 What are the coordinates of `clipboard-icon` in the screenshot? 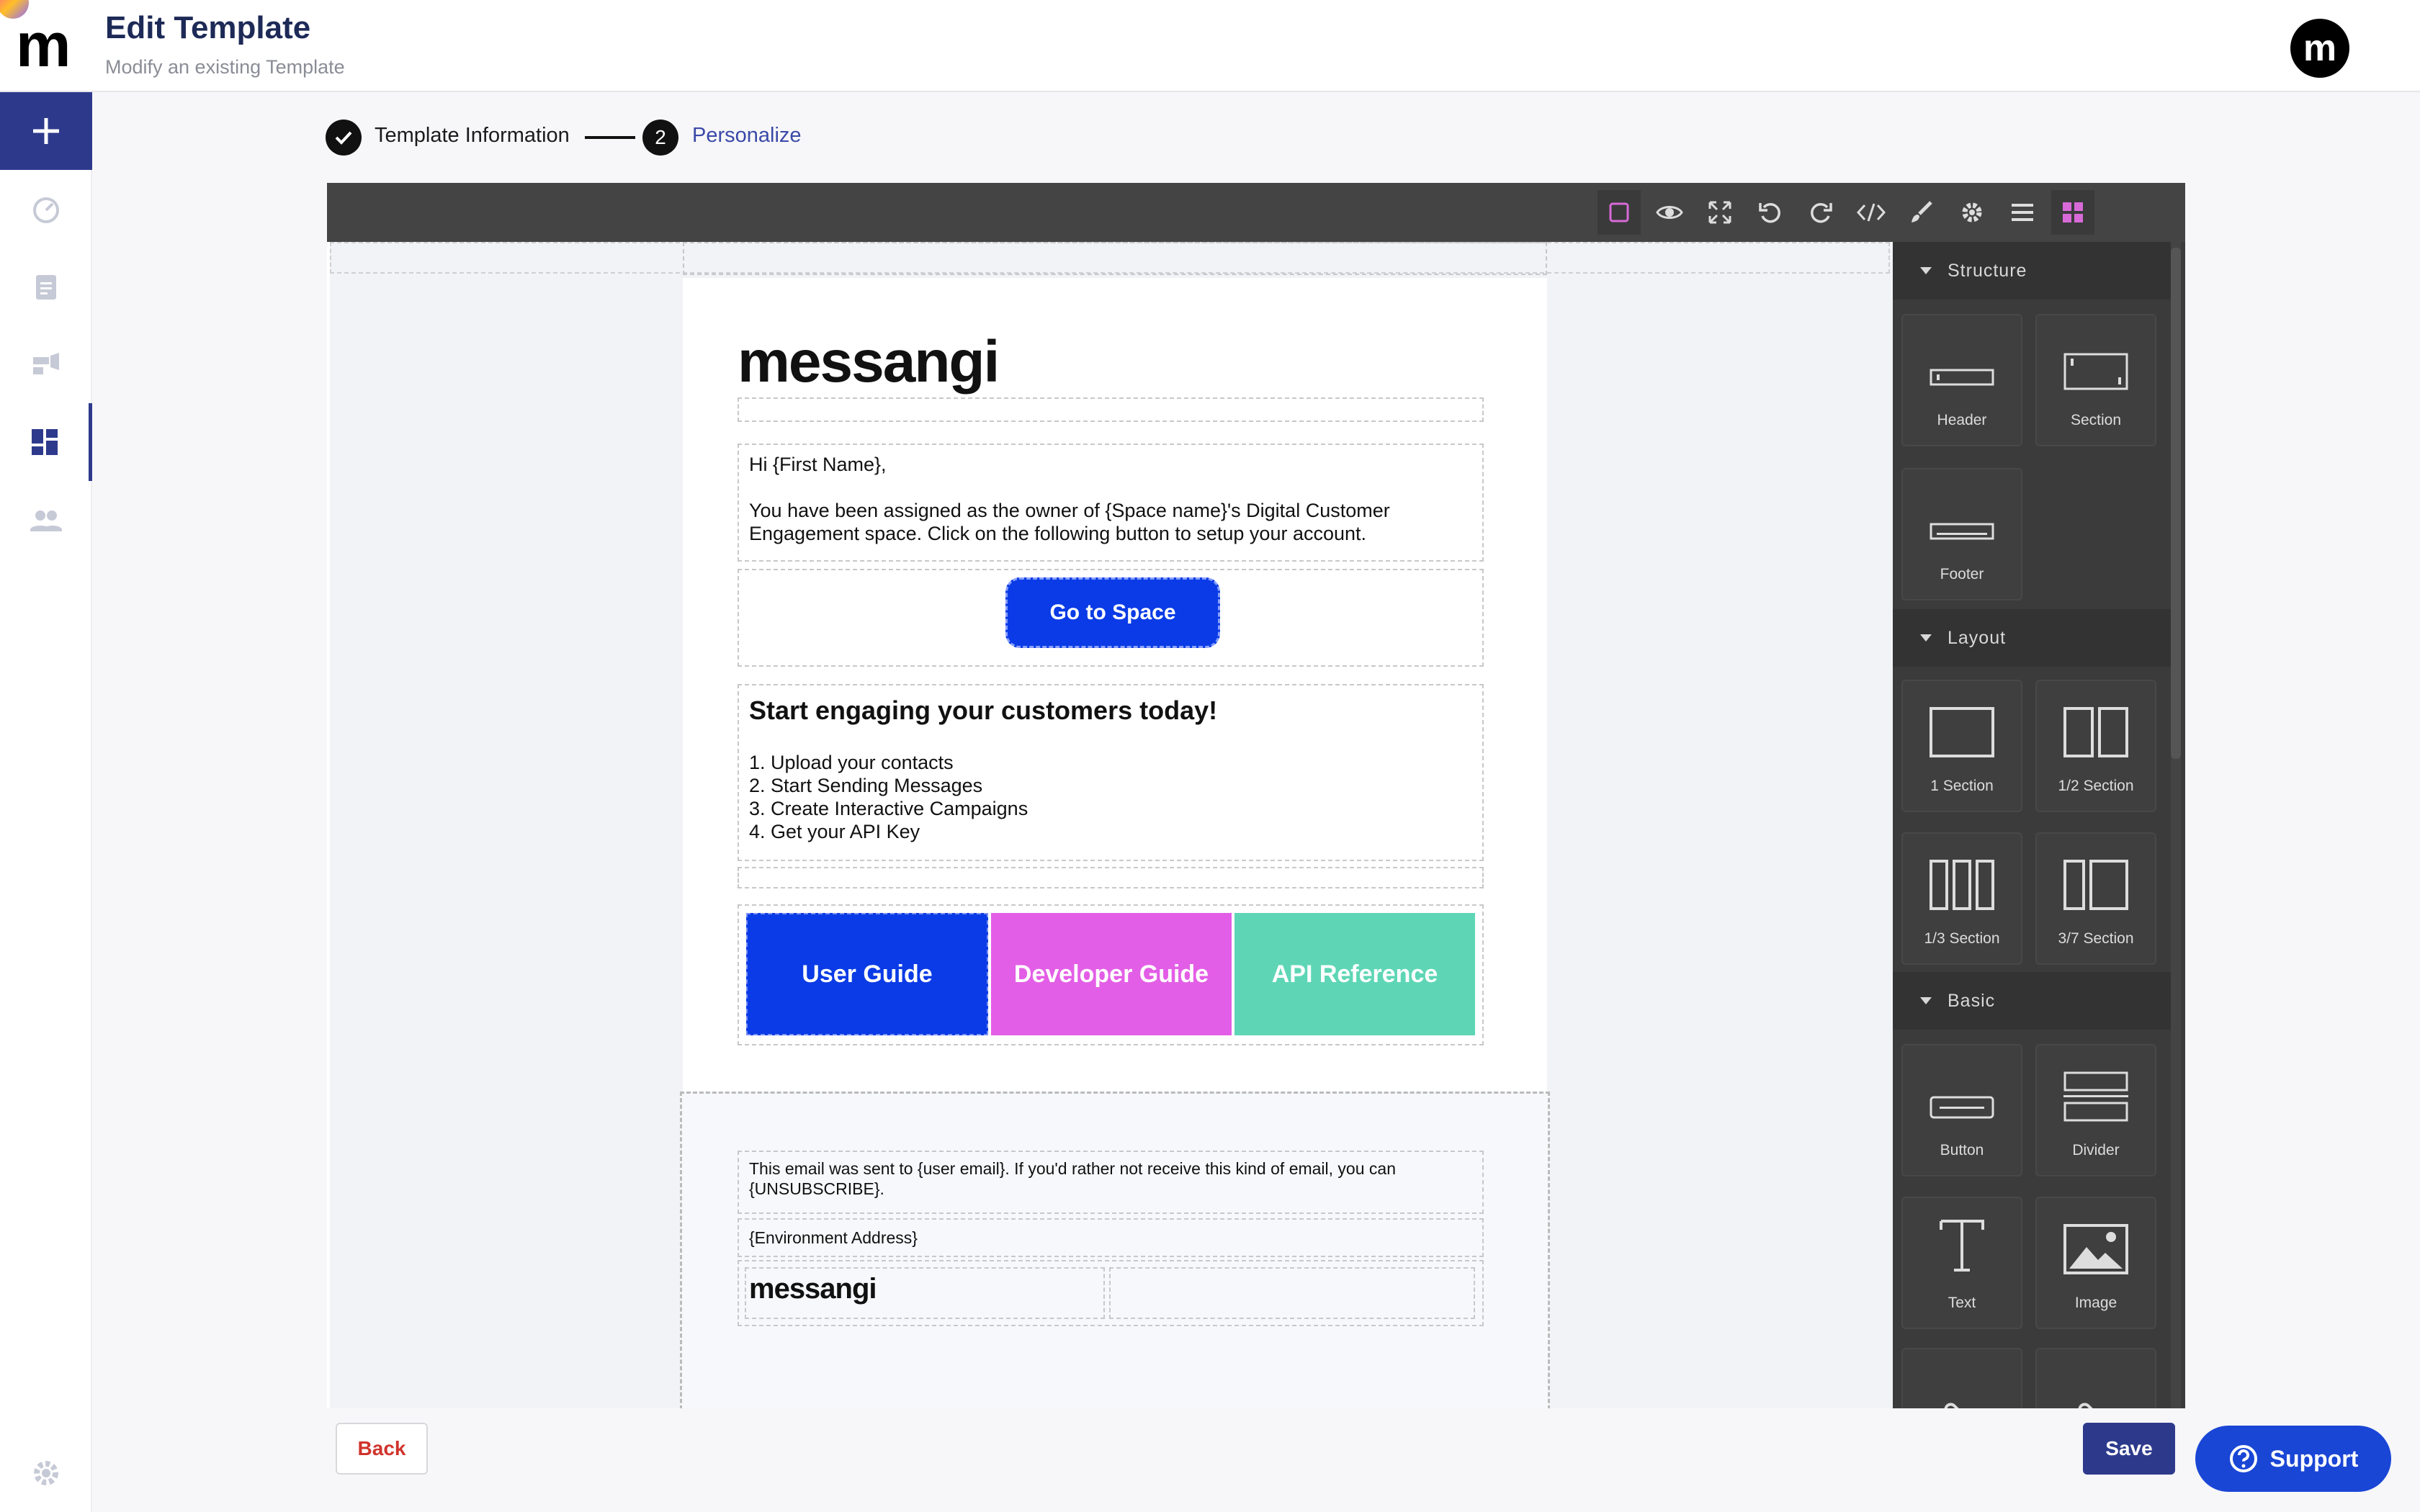 It's located at (46, 287).